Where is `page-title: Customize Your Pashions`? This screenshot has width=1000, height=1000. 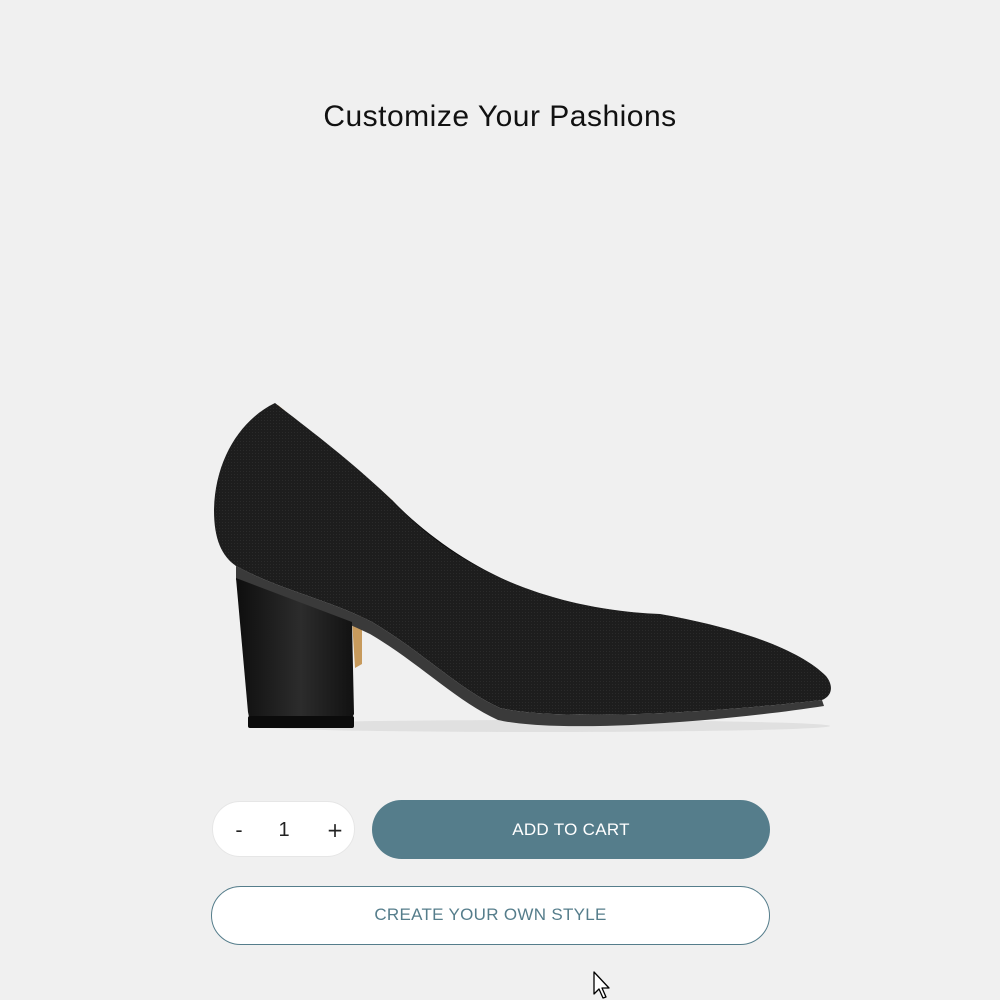
page-title: Customize Your Pashions is located at coordinates (500, 116).